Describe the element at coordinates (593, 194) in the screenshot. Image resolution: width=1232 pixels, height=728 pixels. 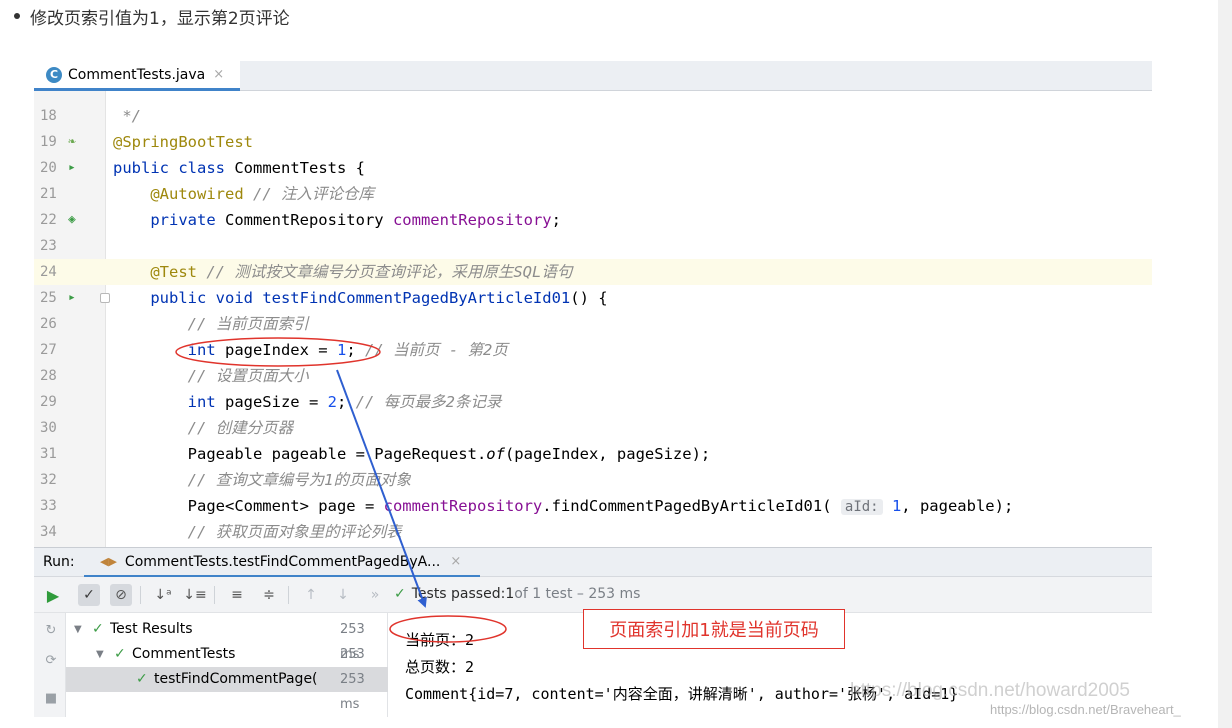
I see `code-line: 21 @Autowired // 注入评论仓库` at that location.